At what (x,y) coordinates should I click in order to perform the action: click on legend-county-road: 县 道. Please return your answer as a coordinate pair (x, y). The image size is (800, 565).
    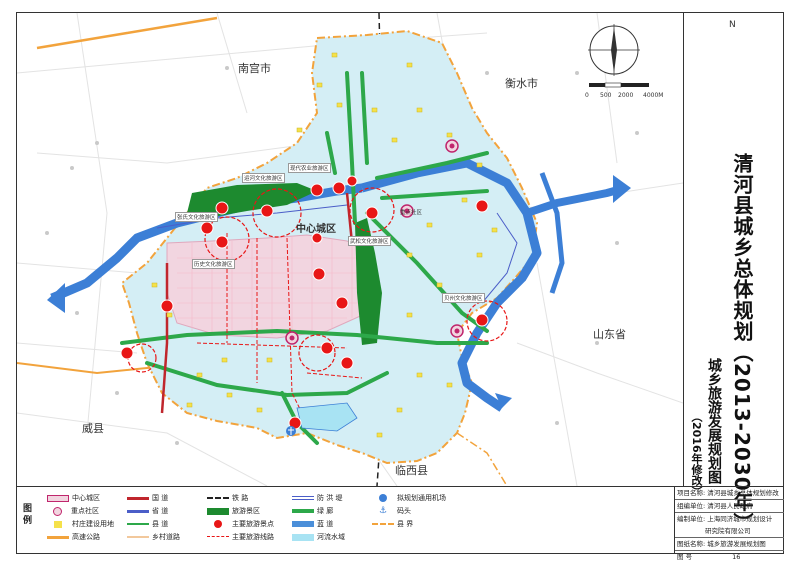
    Looking at the image, I should click on (147, 524).